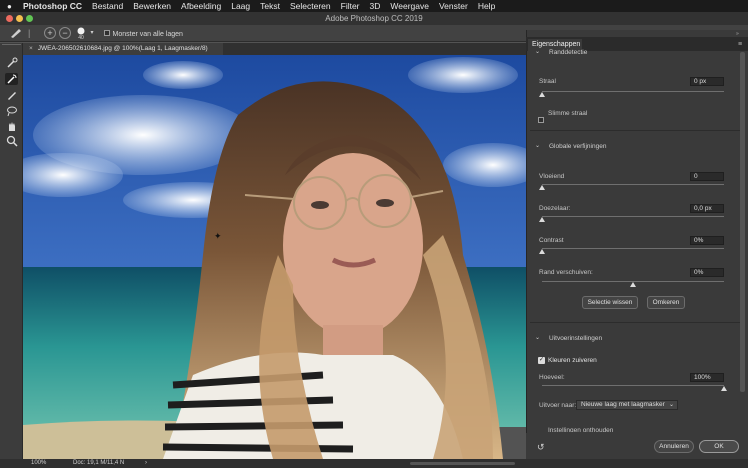 Image resolution: width=748 pixels, height=468 pixels. I want to click on feather-input: 0,0 px, so click(707, 208).